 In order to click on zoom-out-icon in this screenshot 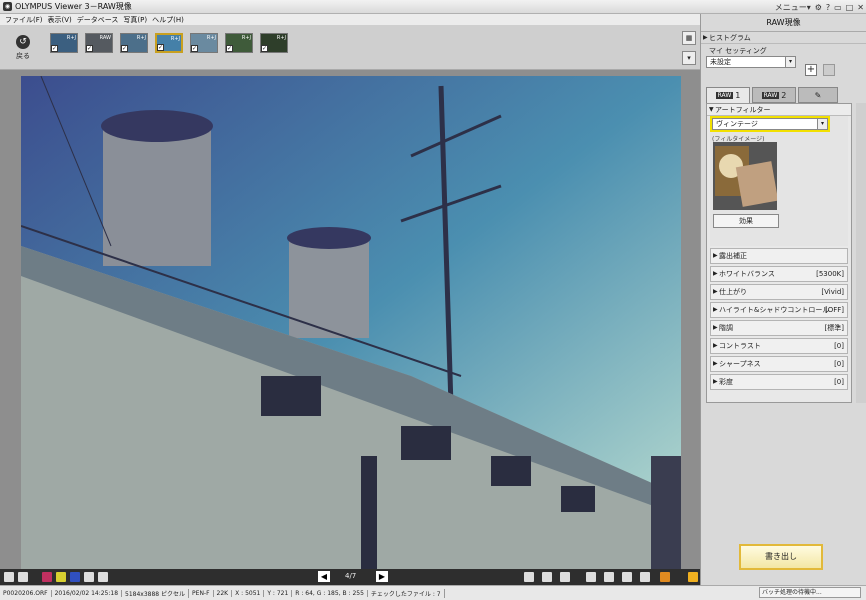, I will do `click(645, 577)`.